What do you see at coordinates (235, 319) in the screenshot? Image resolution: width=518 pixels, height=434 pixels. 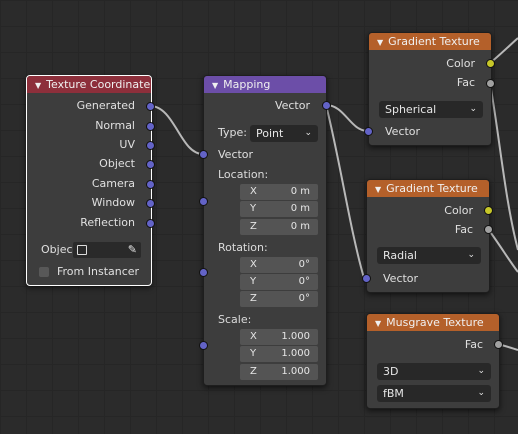 I see `scale-label: Scale:` at bounding box center [235, 319].